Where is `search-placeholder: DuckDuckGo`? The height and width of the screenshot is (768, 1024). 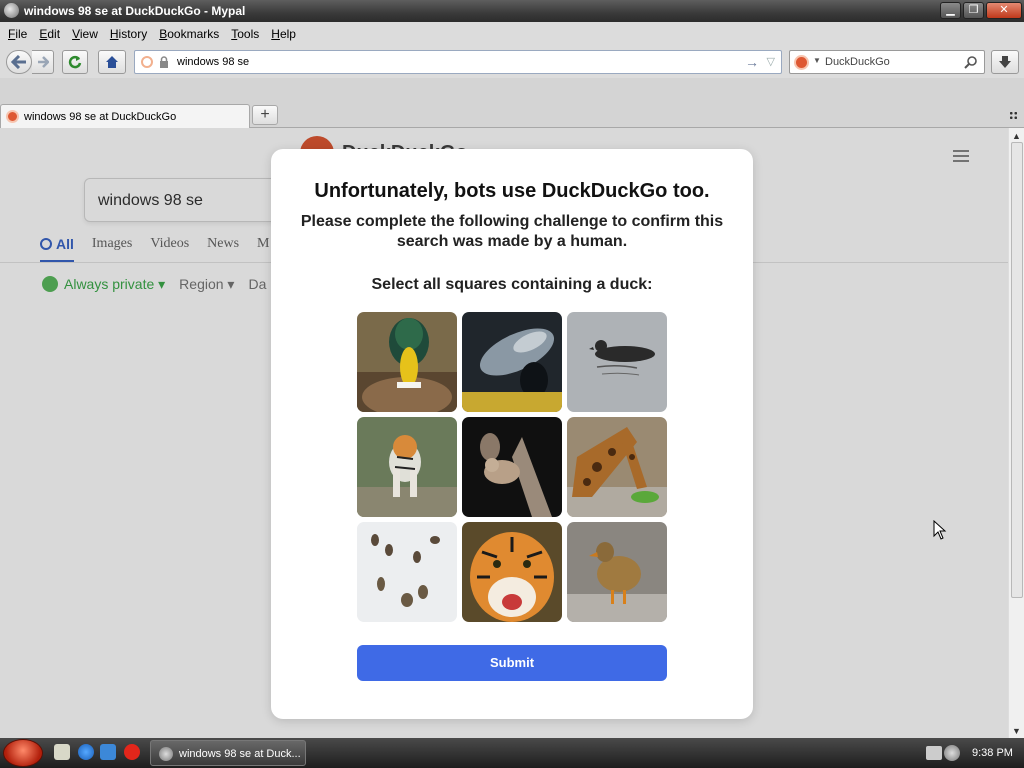
search-placeholder: DuckDuckGo is located at coordinates (857, 62).